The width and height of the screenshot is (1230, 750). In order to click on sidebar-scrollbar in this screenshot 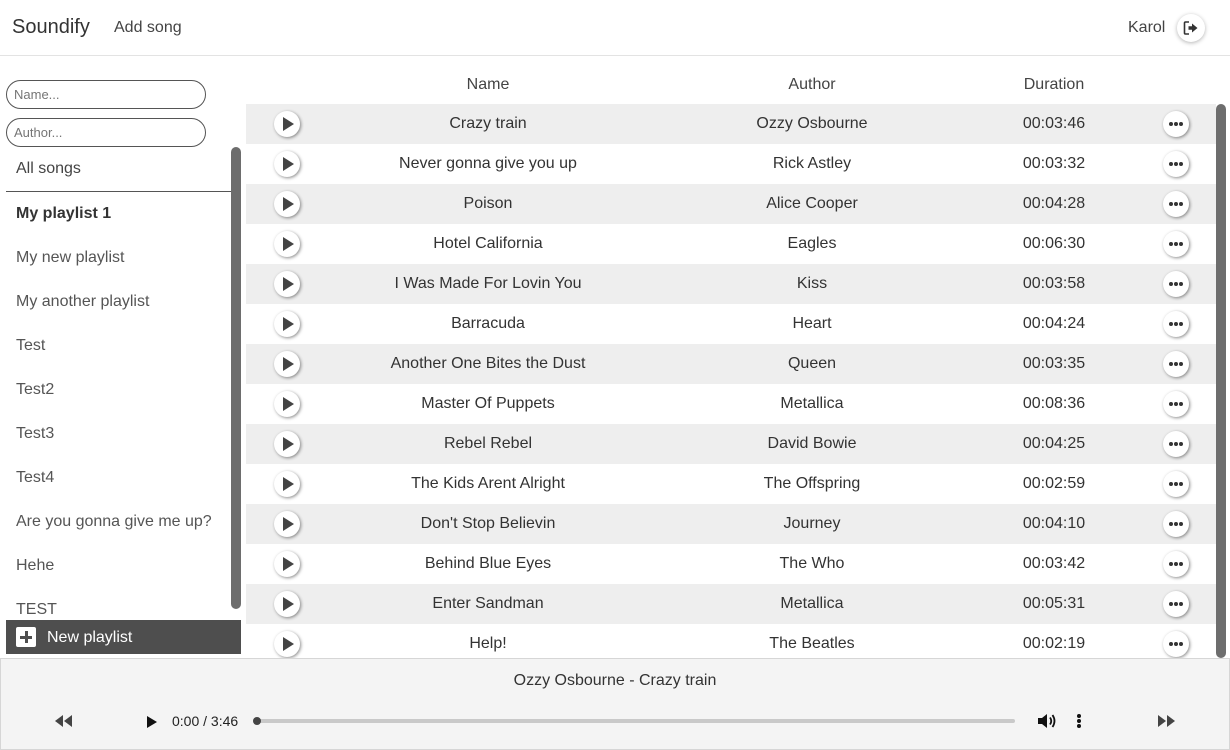, I will do `click(236, 378)`.